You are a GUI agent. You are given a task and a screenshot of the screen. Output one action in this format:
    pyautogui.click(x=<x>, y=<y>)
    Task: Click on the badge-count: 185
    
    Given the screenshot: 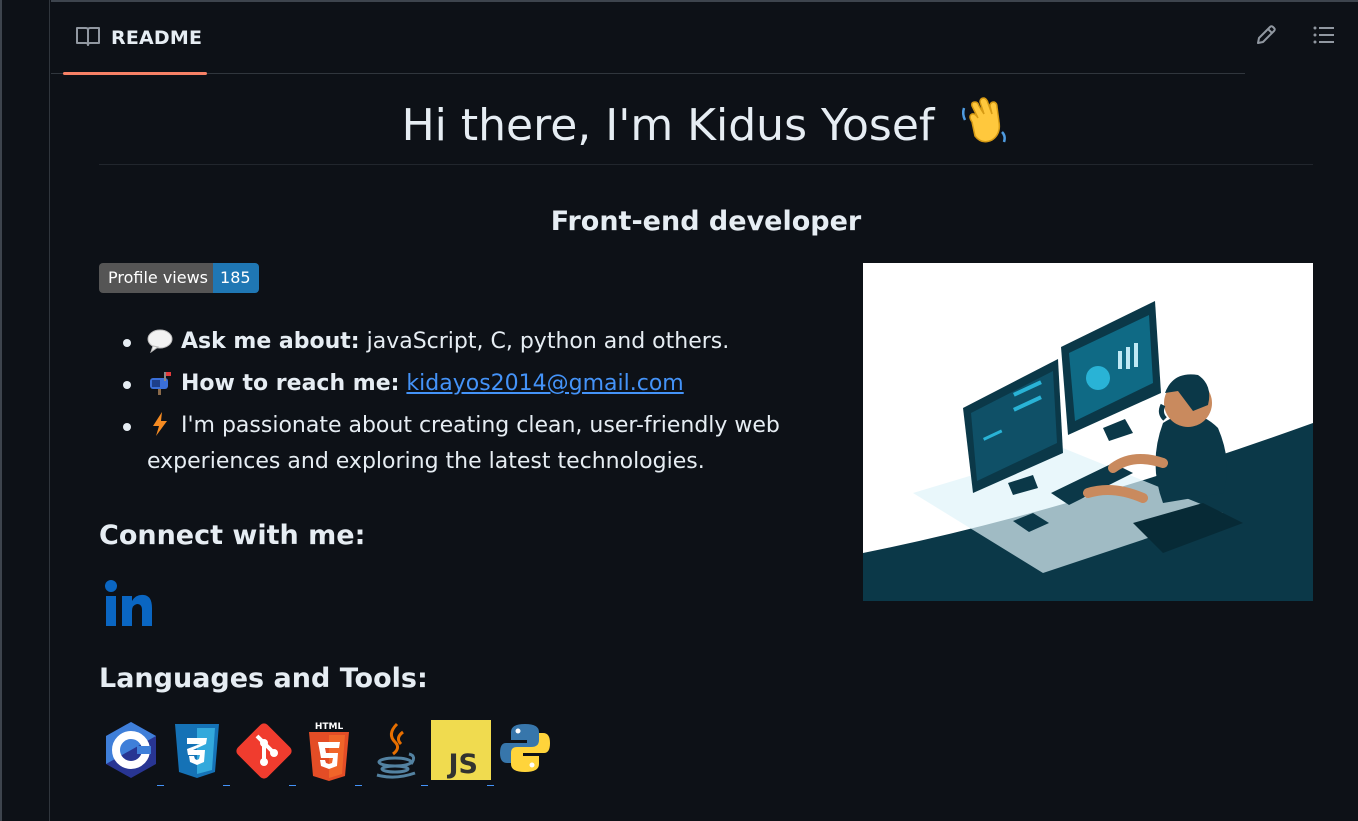 What is the action you would take?
    pyautogui.click(x=236, y=278)
    